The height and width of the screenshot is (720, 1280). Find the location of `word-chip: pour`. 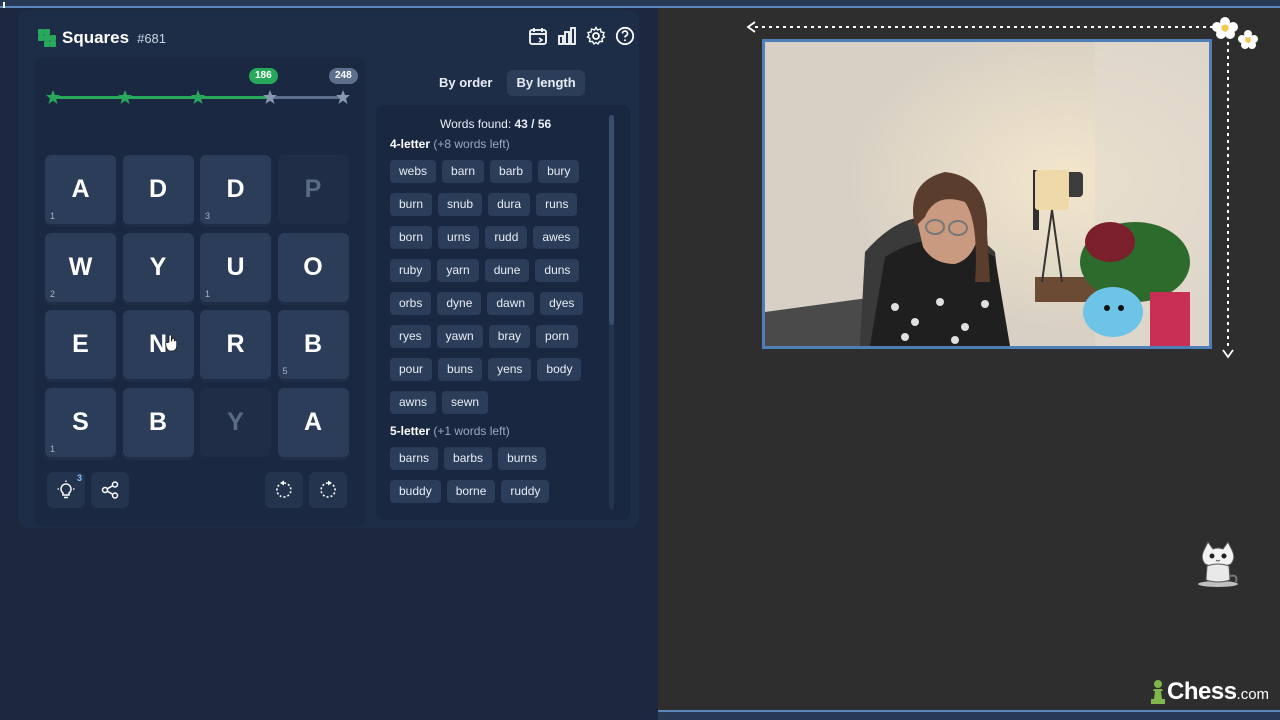

word-chip: pour is located at coordinates (411, 369).